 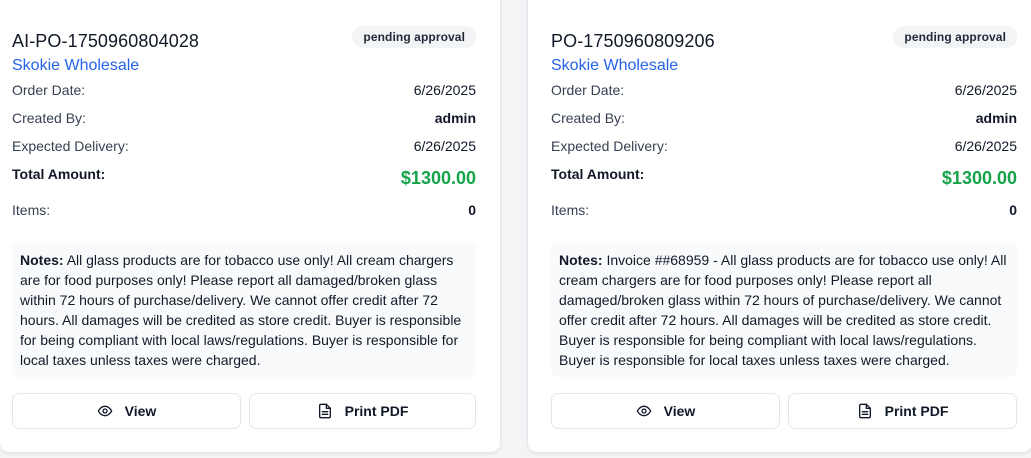 I want to click on po-number: PO-1750960809206, so click(x=633, y=41).